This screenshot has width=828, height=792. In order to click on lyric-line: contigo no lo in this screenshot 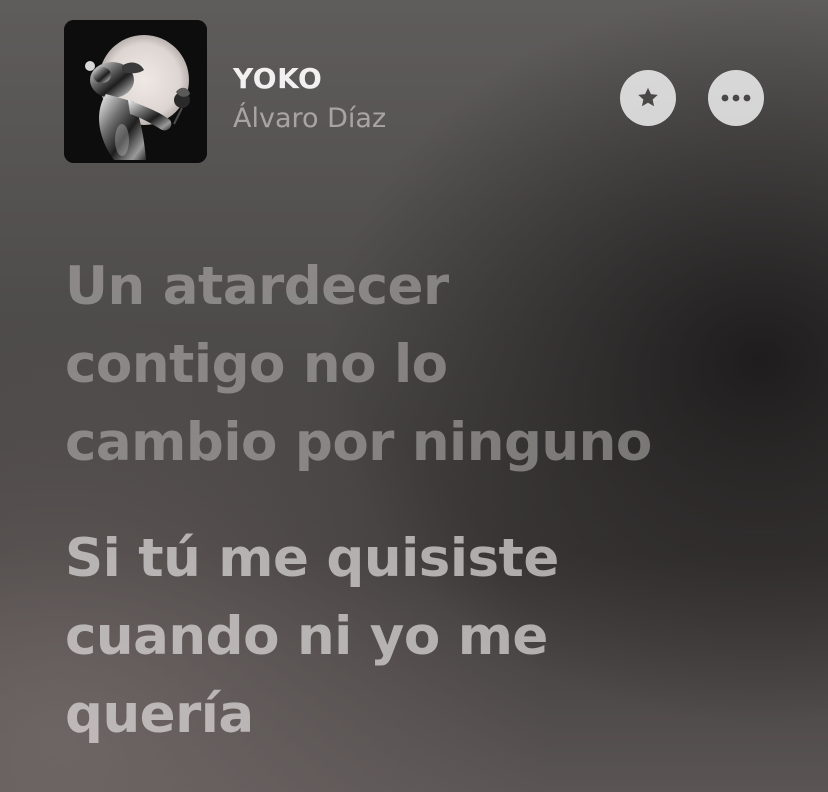, I will do `click(435, 365)`.